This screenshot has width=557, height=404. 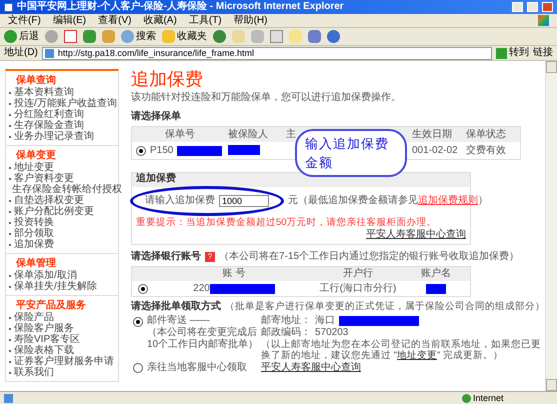 I want to click on option-label: 亲往当地客服中心领取, so click(x=197, y=368).